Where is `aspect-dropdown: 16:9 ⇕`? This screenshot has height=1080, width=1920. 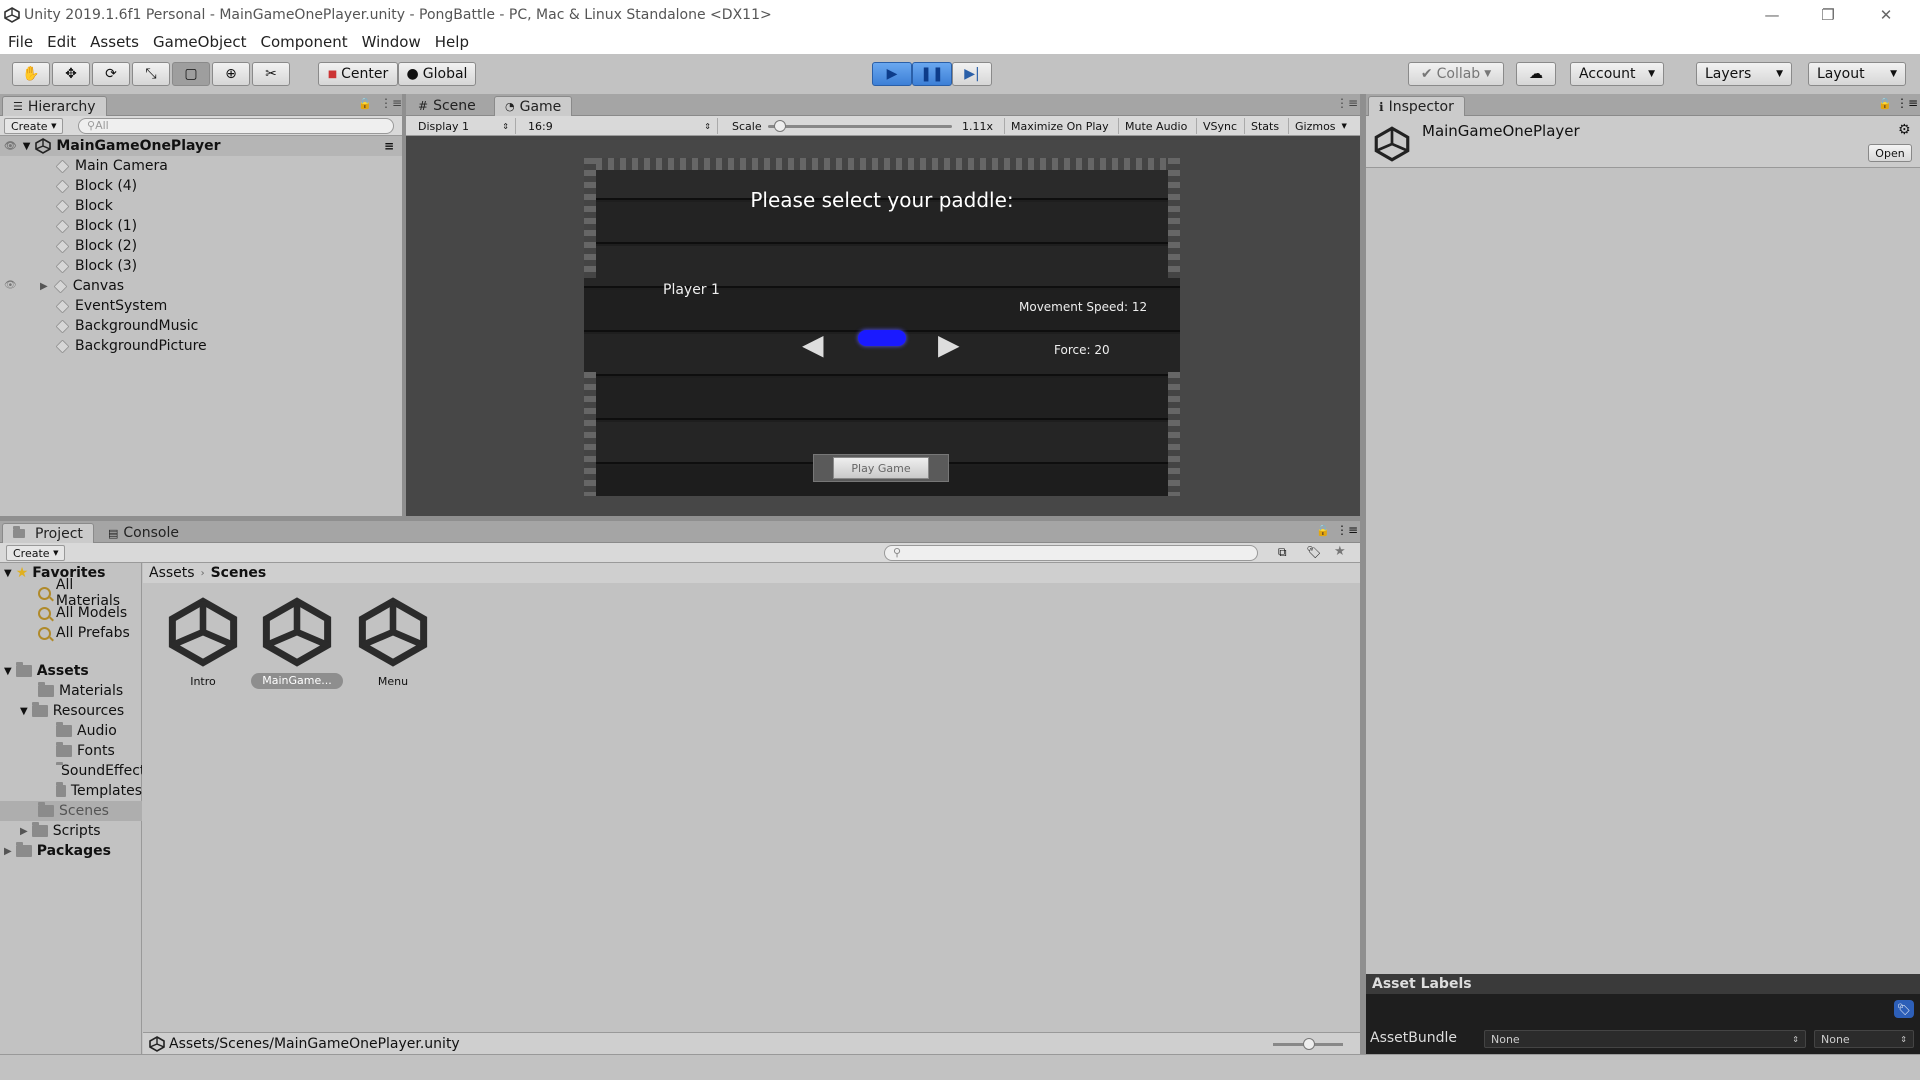
aspect-dropdown: 16:9 ⇕ is located at coordinates (620, 126).